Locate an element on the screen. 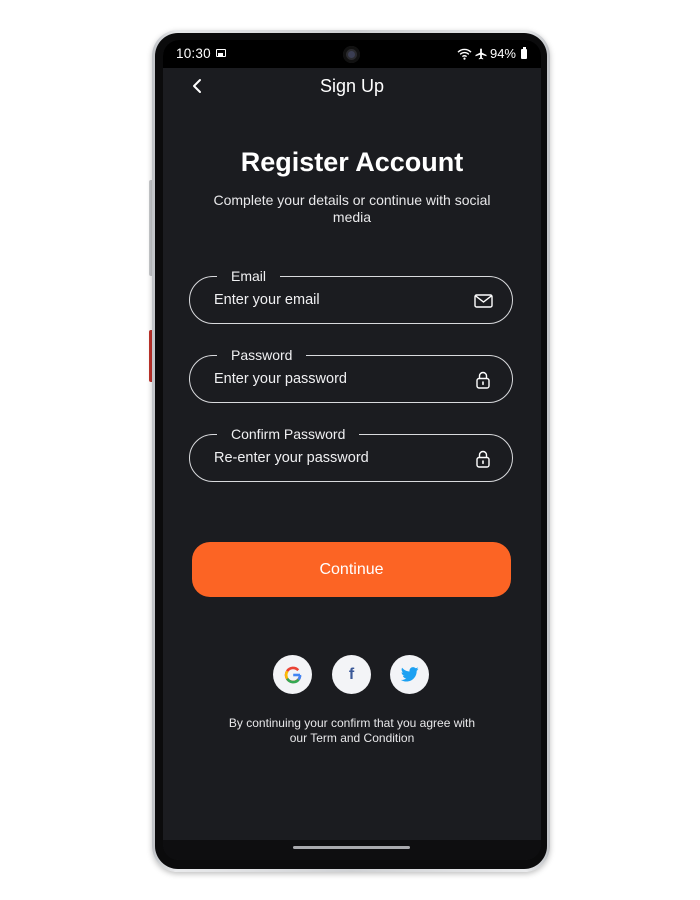 The width and height of the screenshot is (700, 900). status-time: 10:30 is located at coordinates (193, 53).